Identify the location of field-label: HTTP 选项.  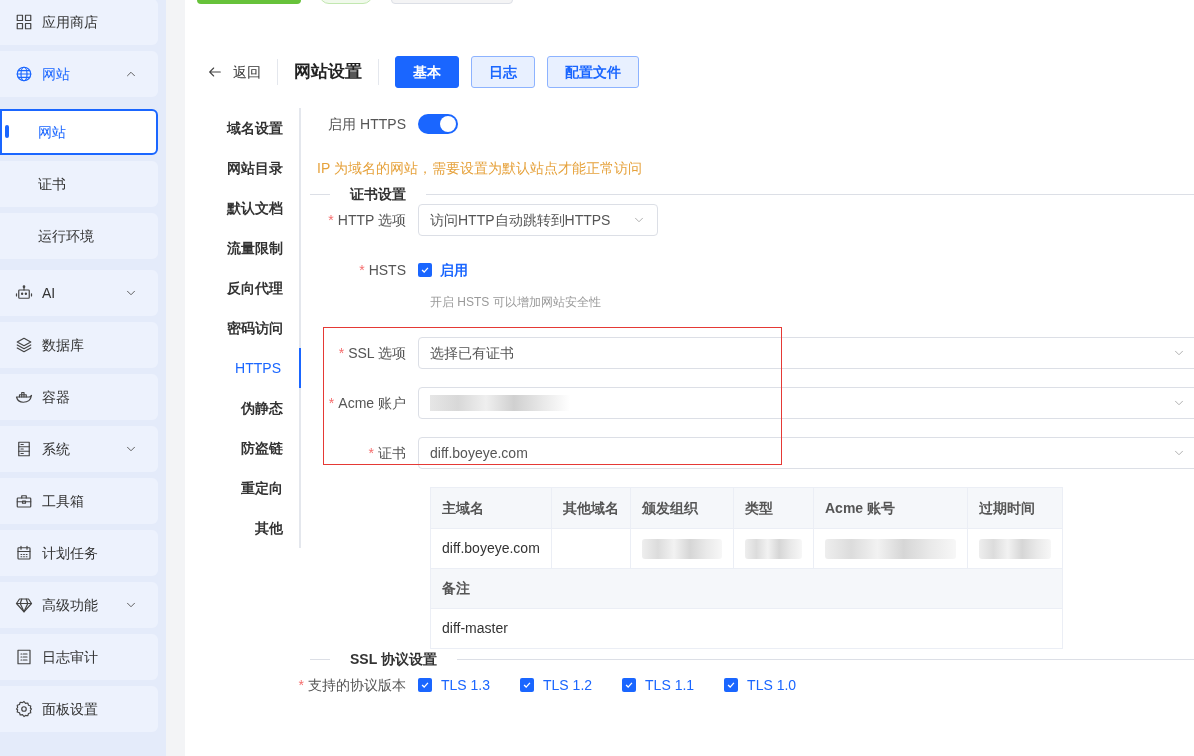
(371, 220).